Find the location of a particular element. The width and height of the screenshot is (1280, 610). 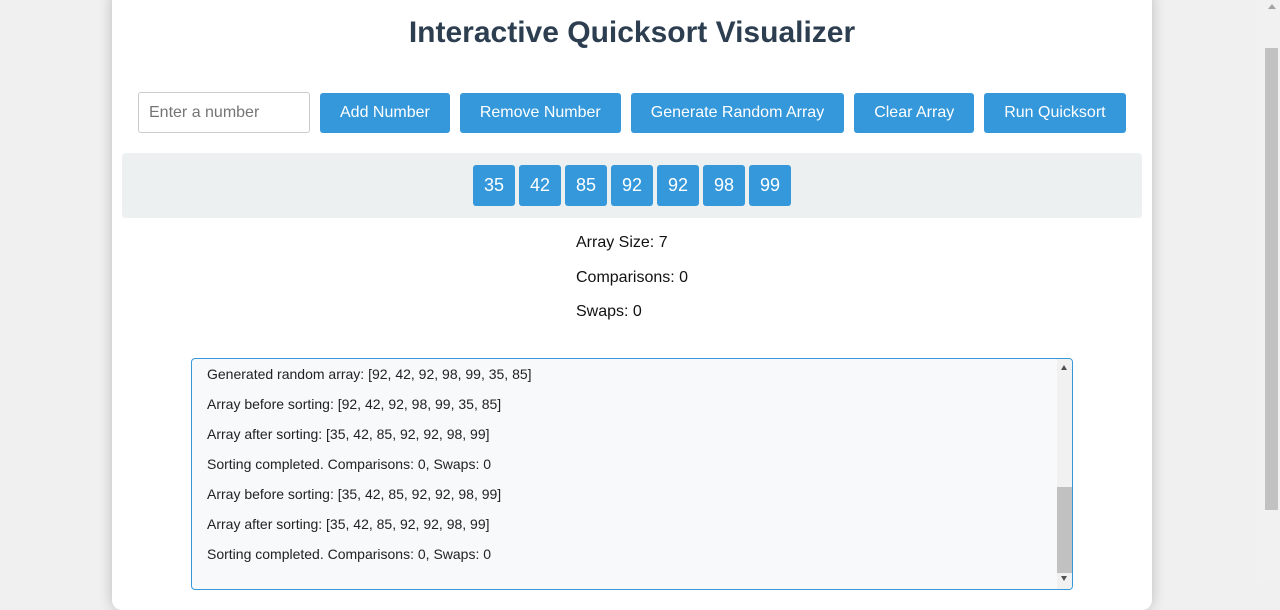

remove-number-button: Remove Number is located at coordinates (540, 112).